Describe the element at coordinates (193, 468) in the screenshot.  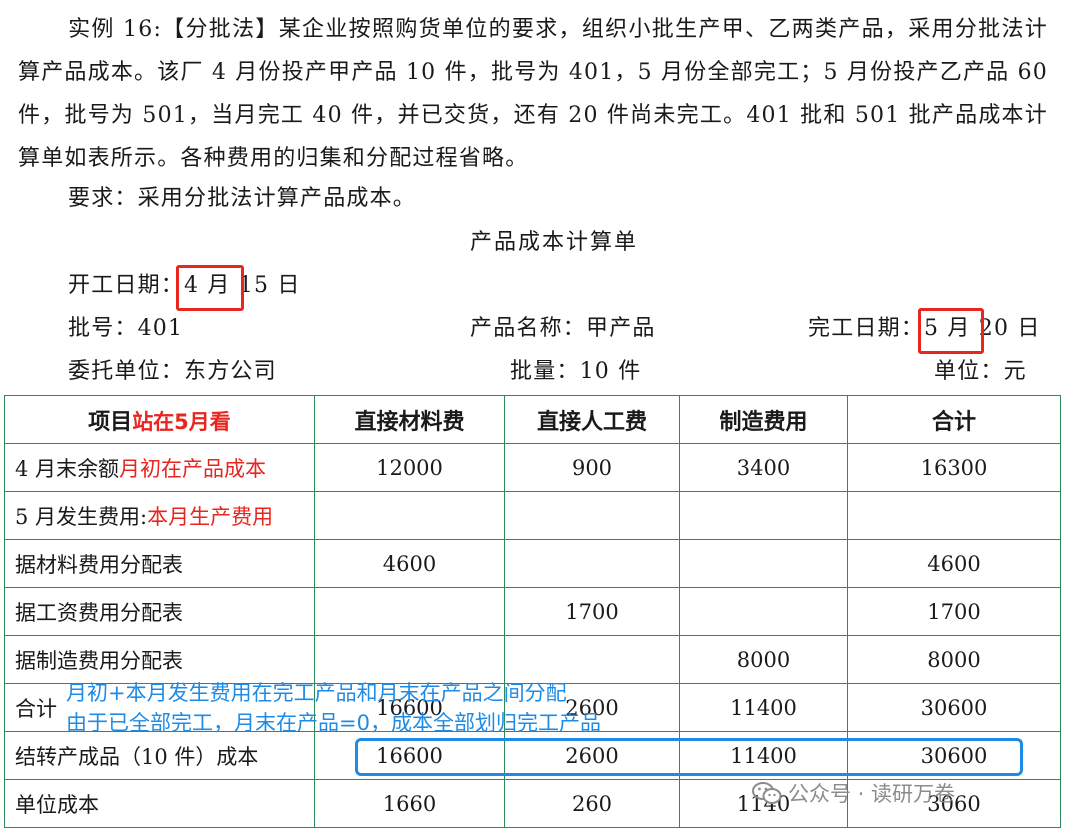
I see `row-note: 月初在产品成本` at that location.